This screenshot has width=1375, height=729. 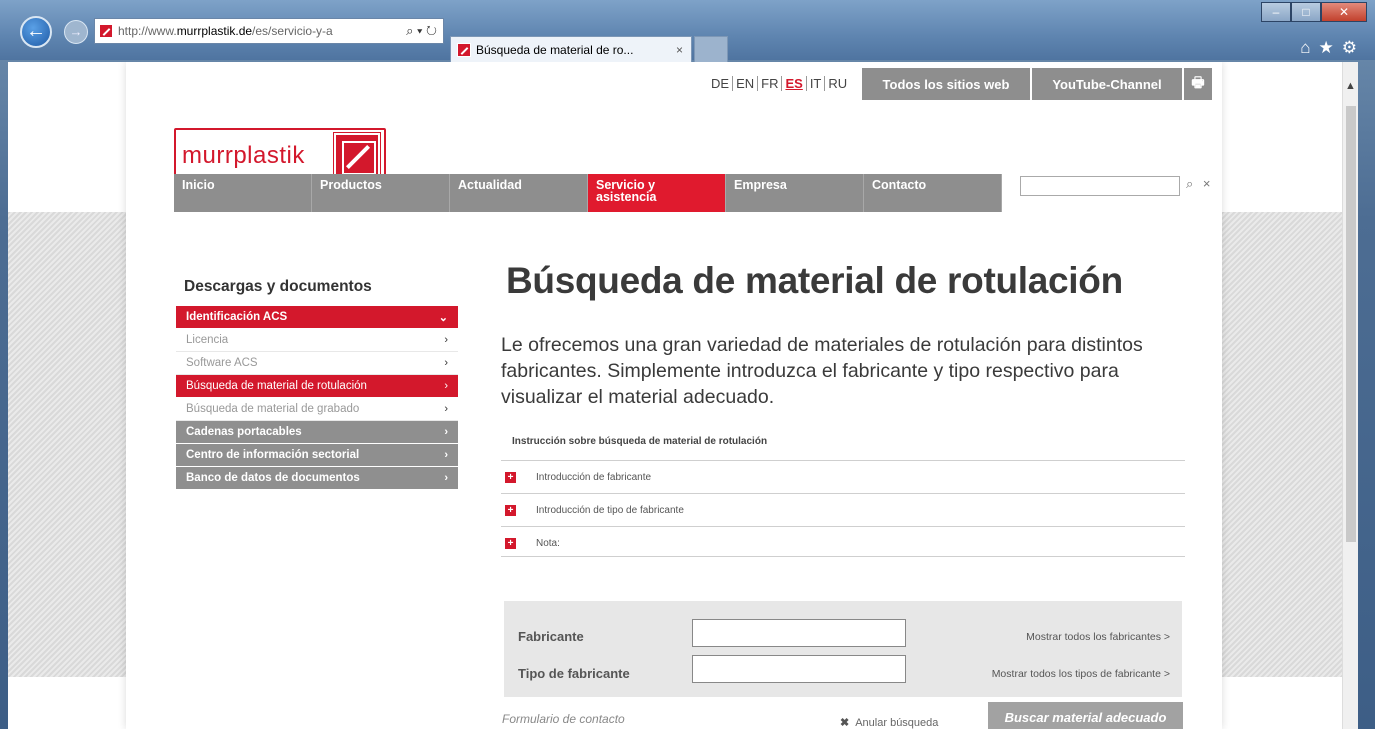 I want to click on sidebar-item-busqueda-grabado: Búsqueda de material de grabado ›, so click(x=317, y=409).